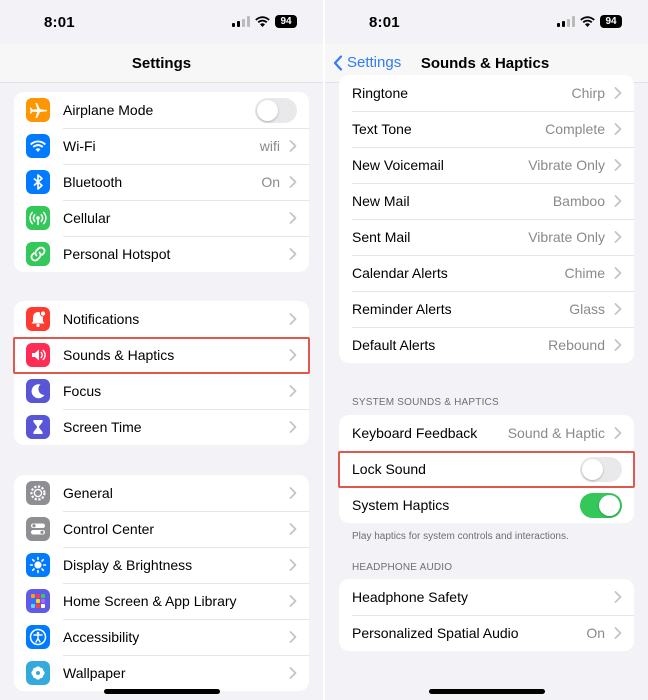 The image size is (648, 700). What do you see at coordinates (119, 355) in the screenshot?
I see `row-label: Sounds & Haptics` at bounding box center [119, 355].